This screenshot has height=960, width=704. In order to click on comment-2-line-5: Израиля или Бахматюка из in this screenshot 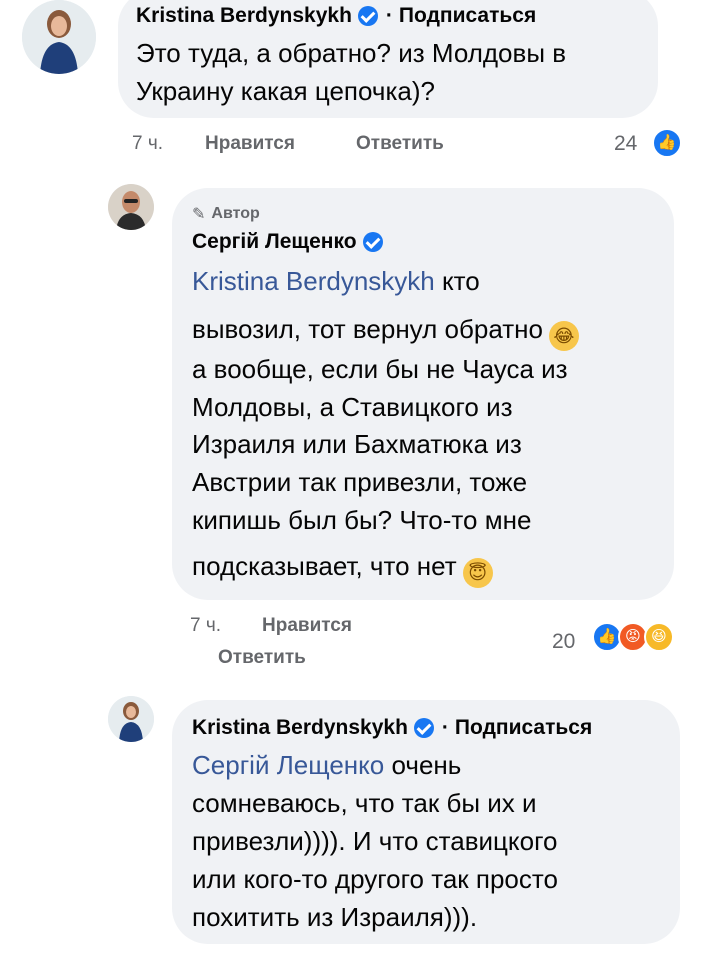, I will do `click(357, 444)`.